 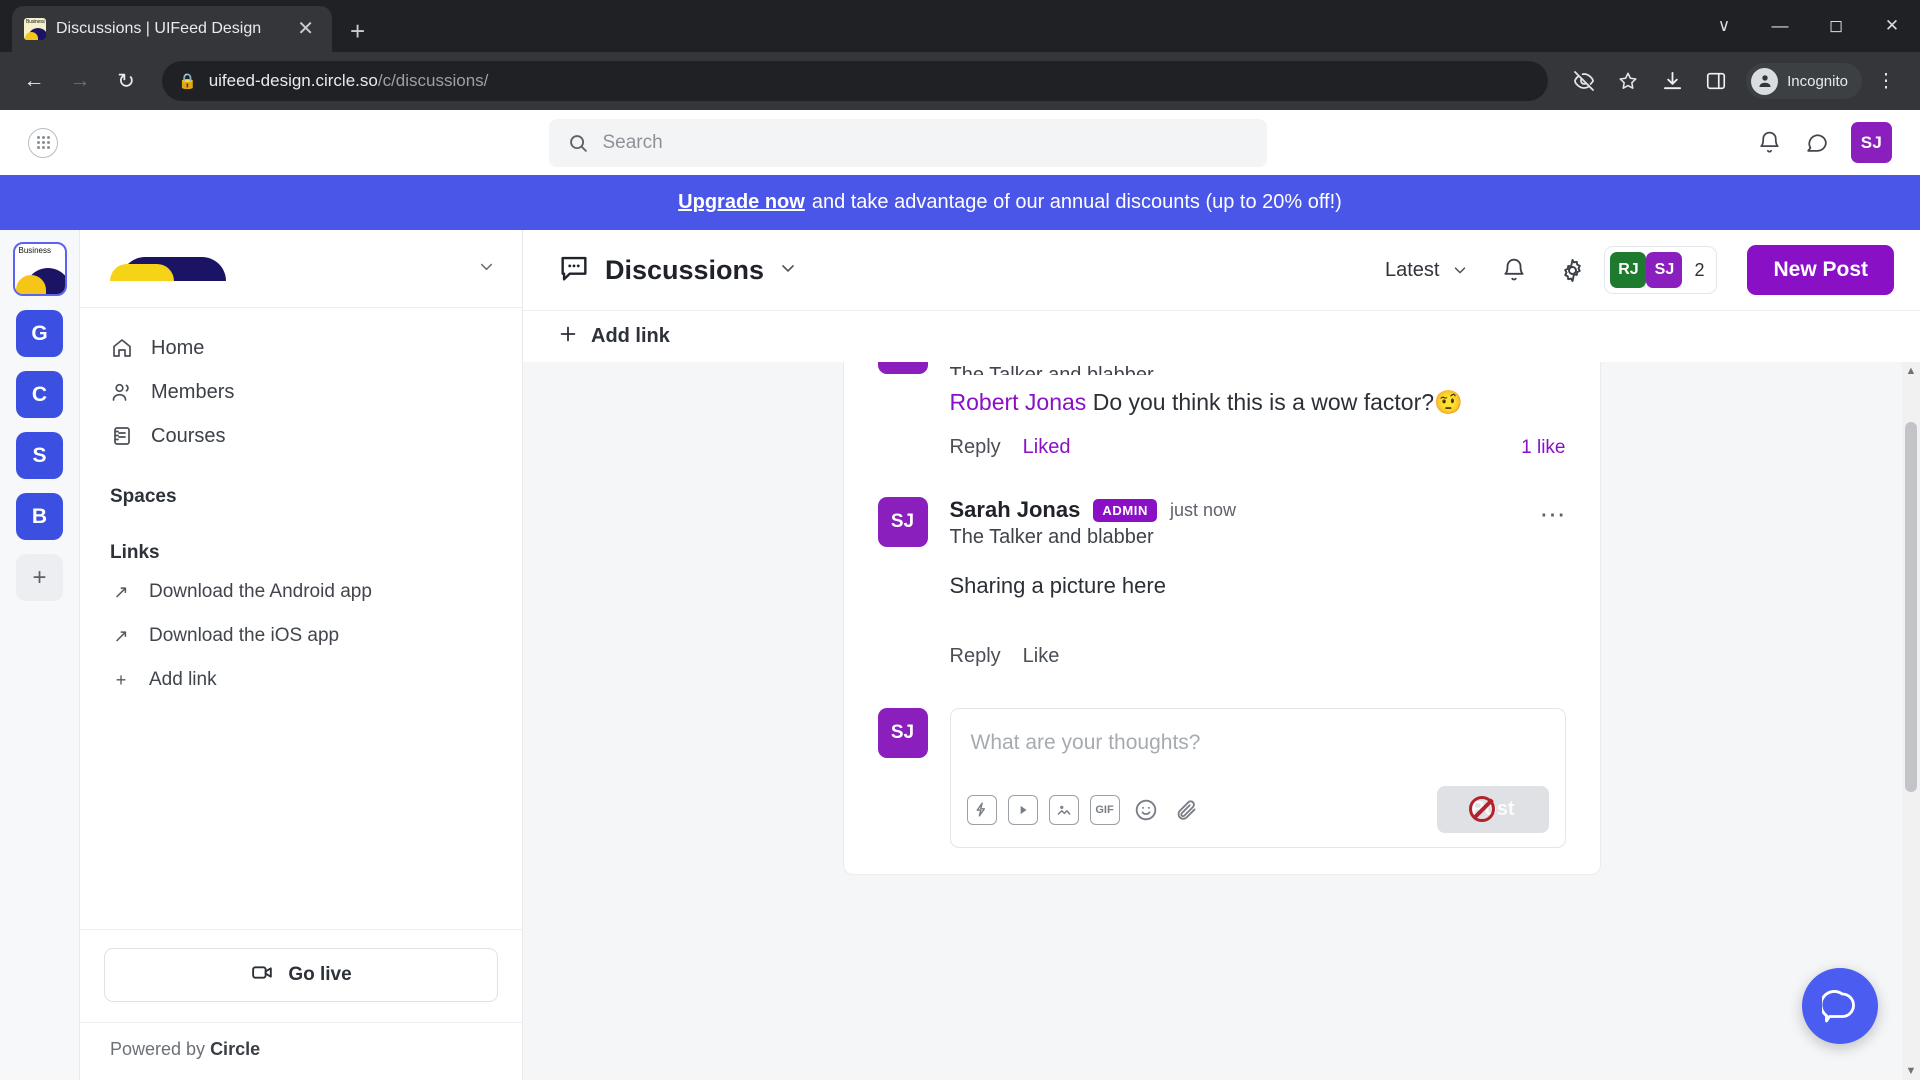 I want to click on chat-bubble-icon, so click(x=1816, y=142).